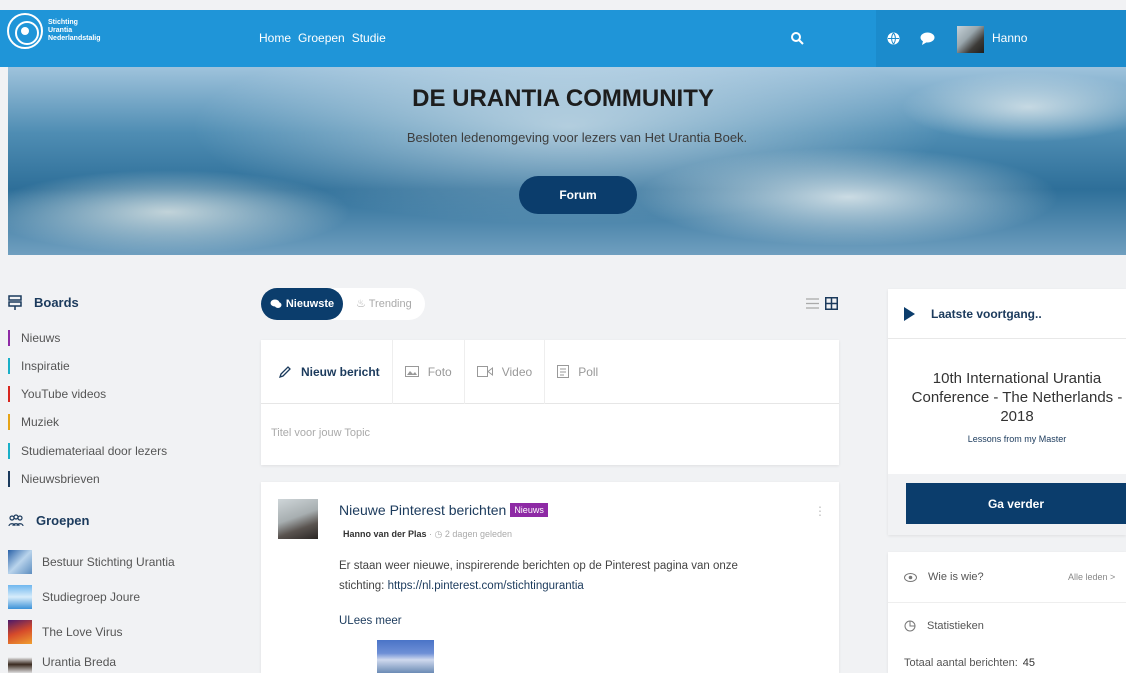 Image resolution: width=1126 pixels, height=673 pixels. What do you see at coordinates (970, 39) in the screenshot?
I see `user-avatar` at bounding box center [970, 39].